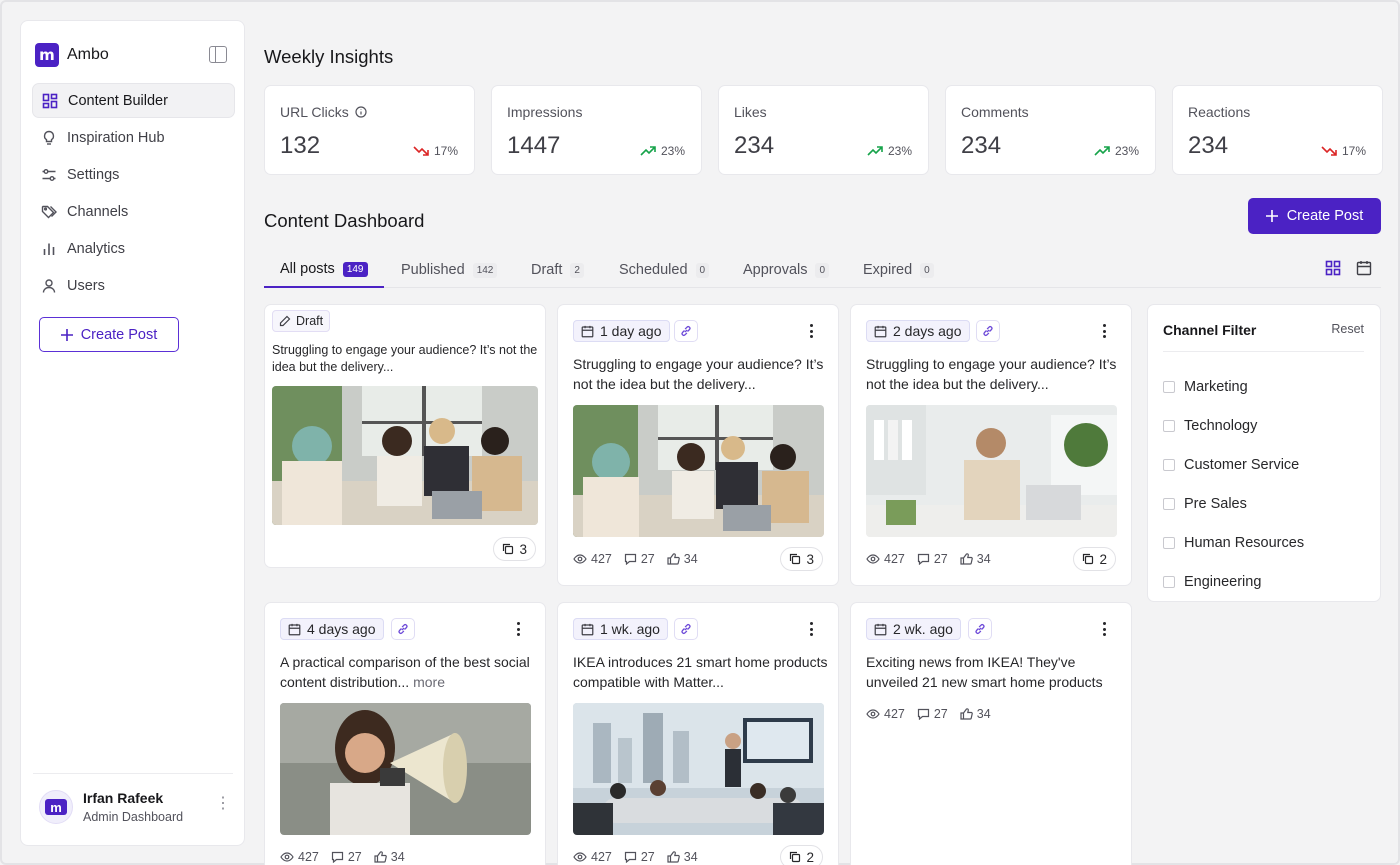 This screenshot has width=1400, height=865. What do you see at coordinates (218, 54) in the screenshot?
I see `sidebar-toggle-icon` at bounding box center [218, 54].